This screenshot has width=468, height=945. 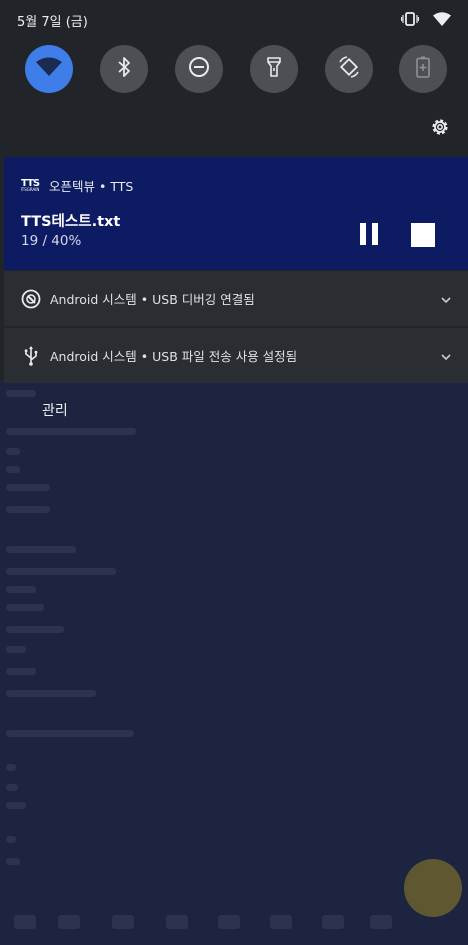 I want to click on manage-button: 관리, so click(x=55, y=410).